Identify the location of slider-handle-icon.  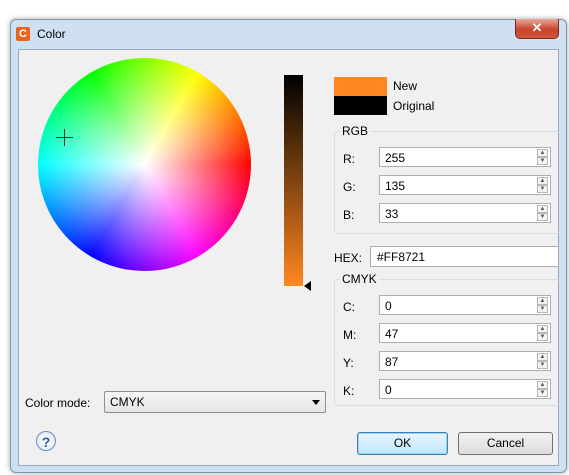
(307, 286).